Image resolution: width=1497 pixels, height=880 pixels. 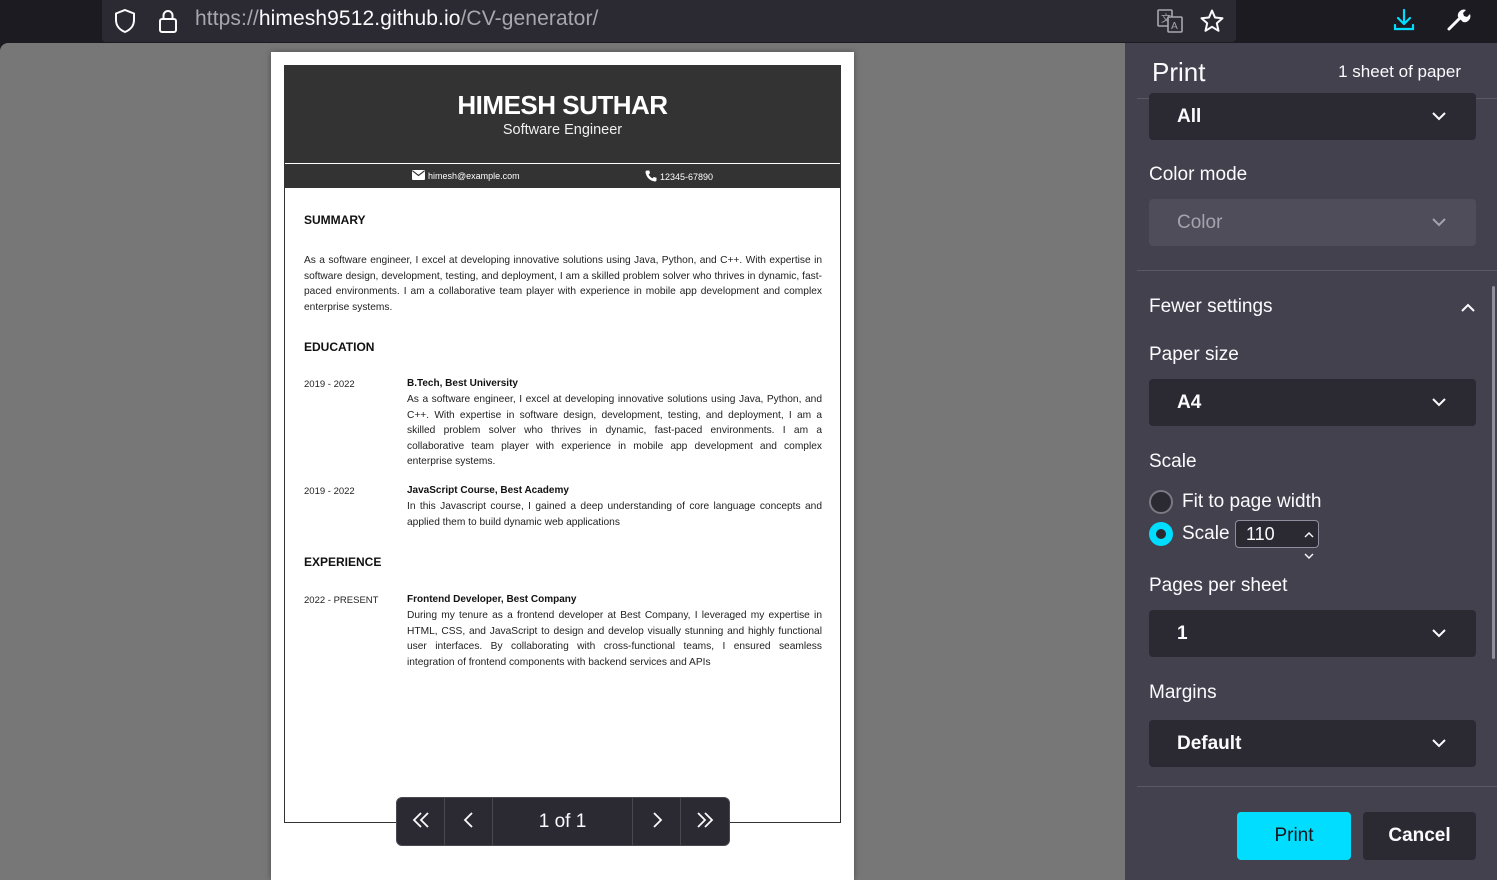 What do you see at coordinates (1312, 222) in the screenshot?
I see `color-mode-select: Color` at bounding box center [1312, 222].